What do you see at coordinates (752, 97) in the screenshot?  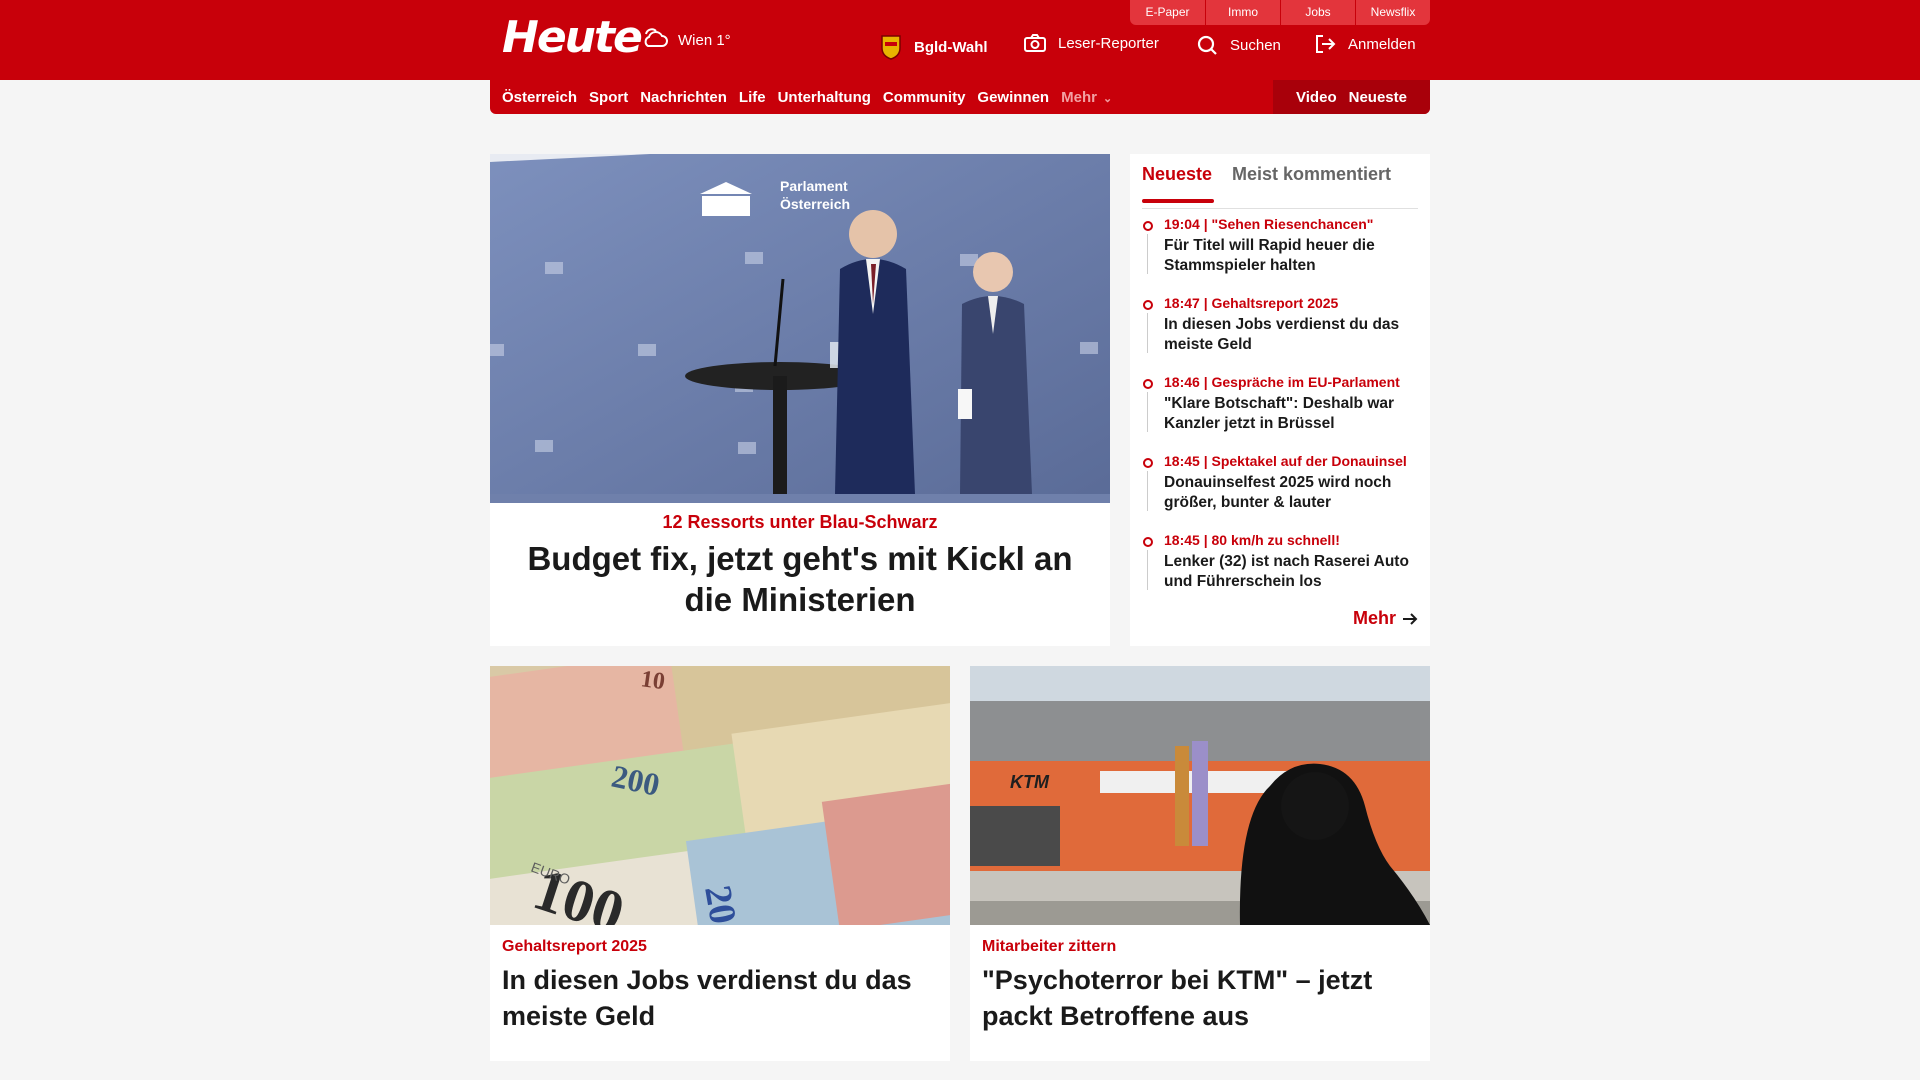 I see `nav-item-life: Life` at bounding box center [752, 97].